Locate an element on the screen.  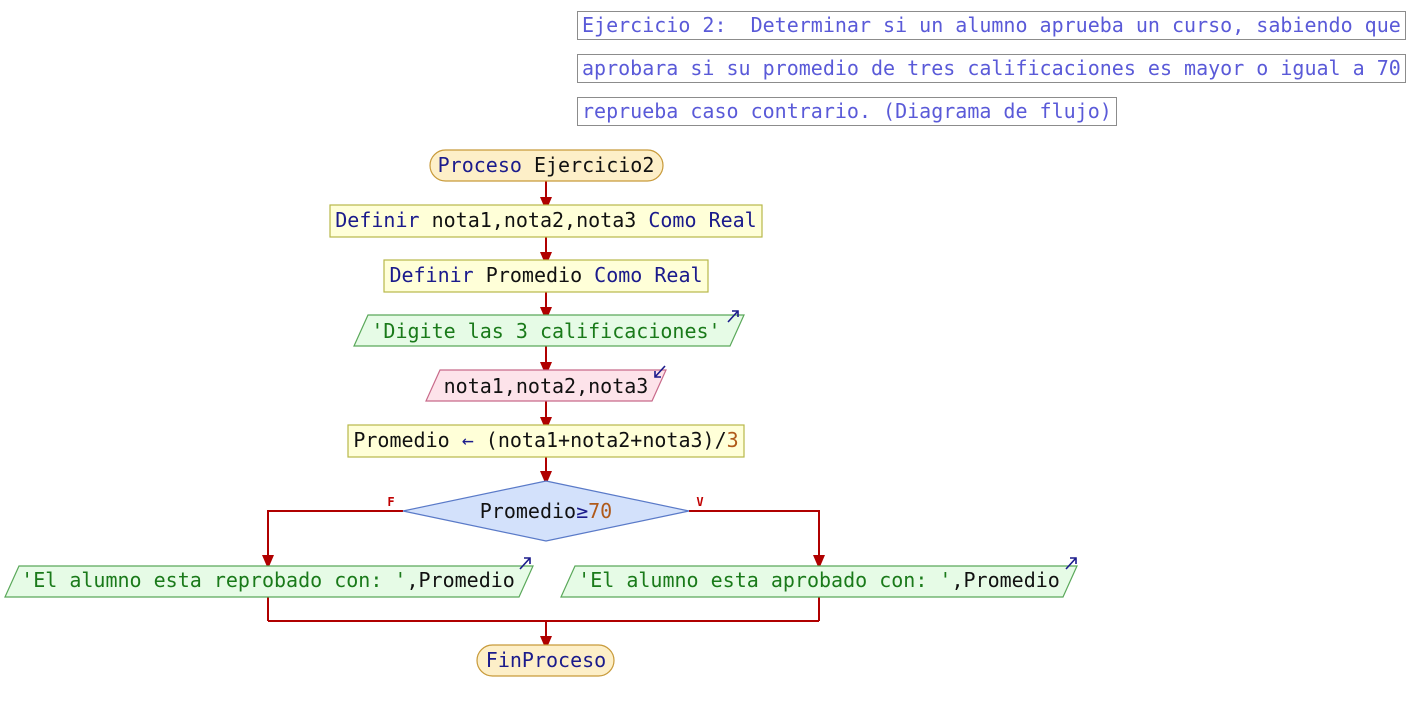
true-branch-label: V is located at coordinates (699, 502).